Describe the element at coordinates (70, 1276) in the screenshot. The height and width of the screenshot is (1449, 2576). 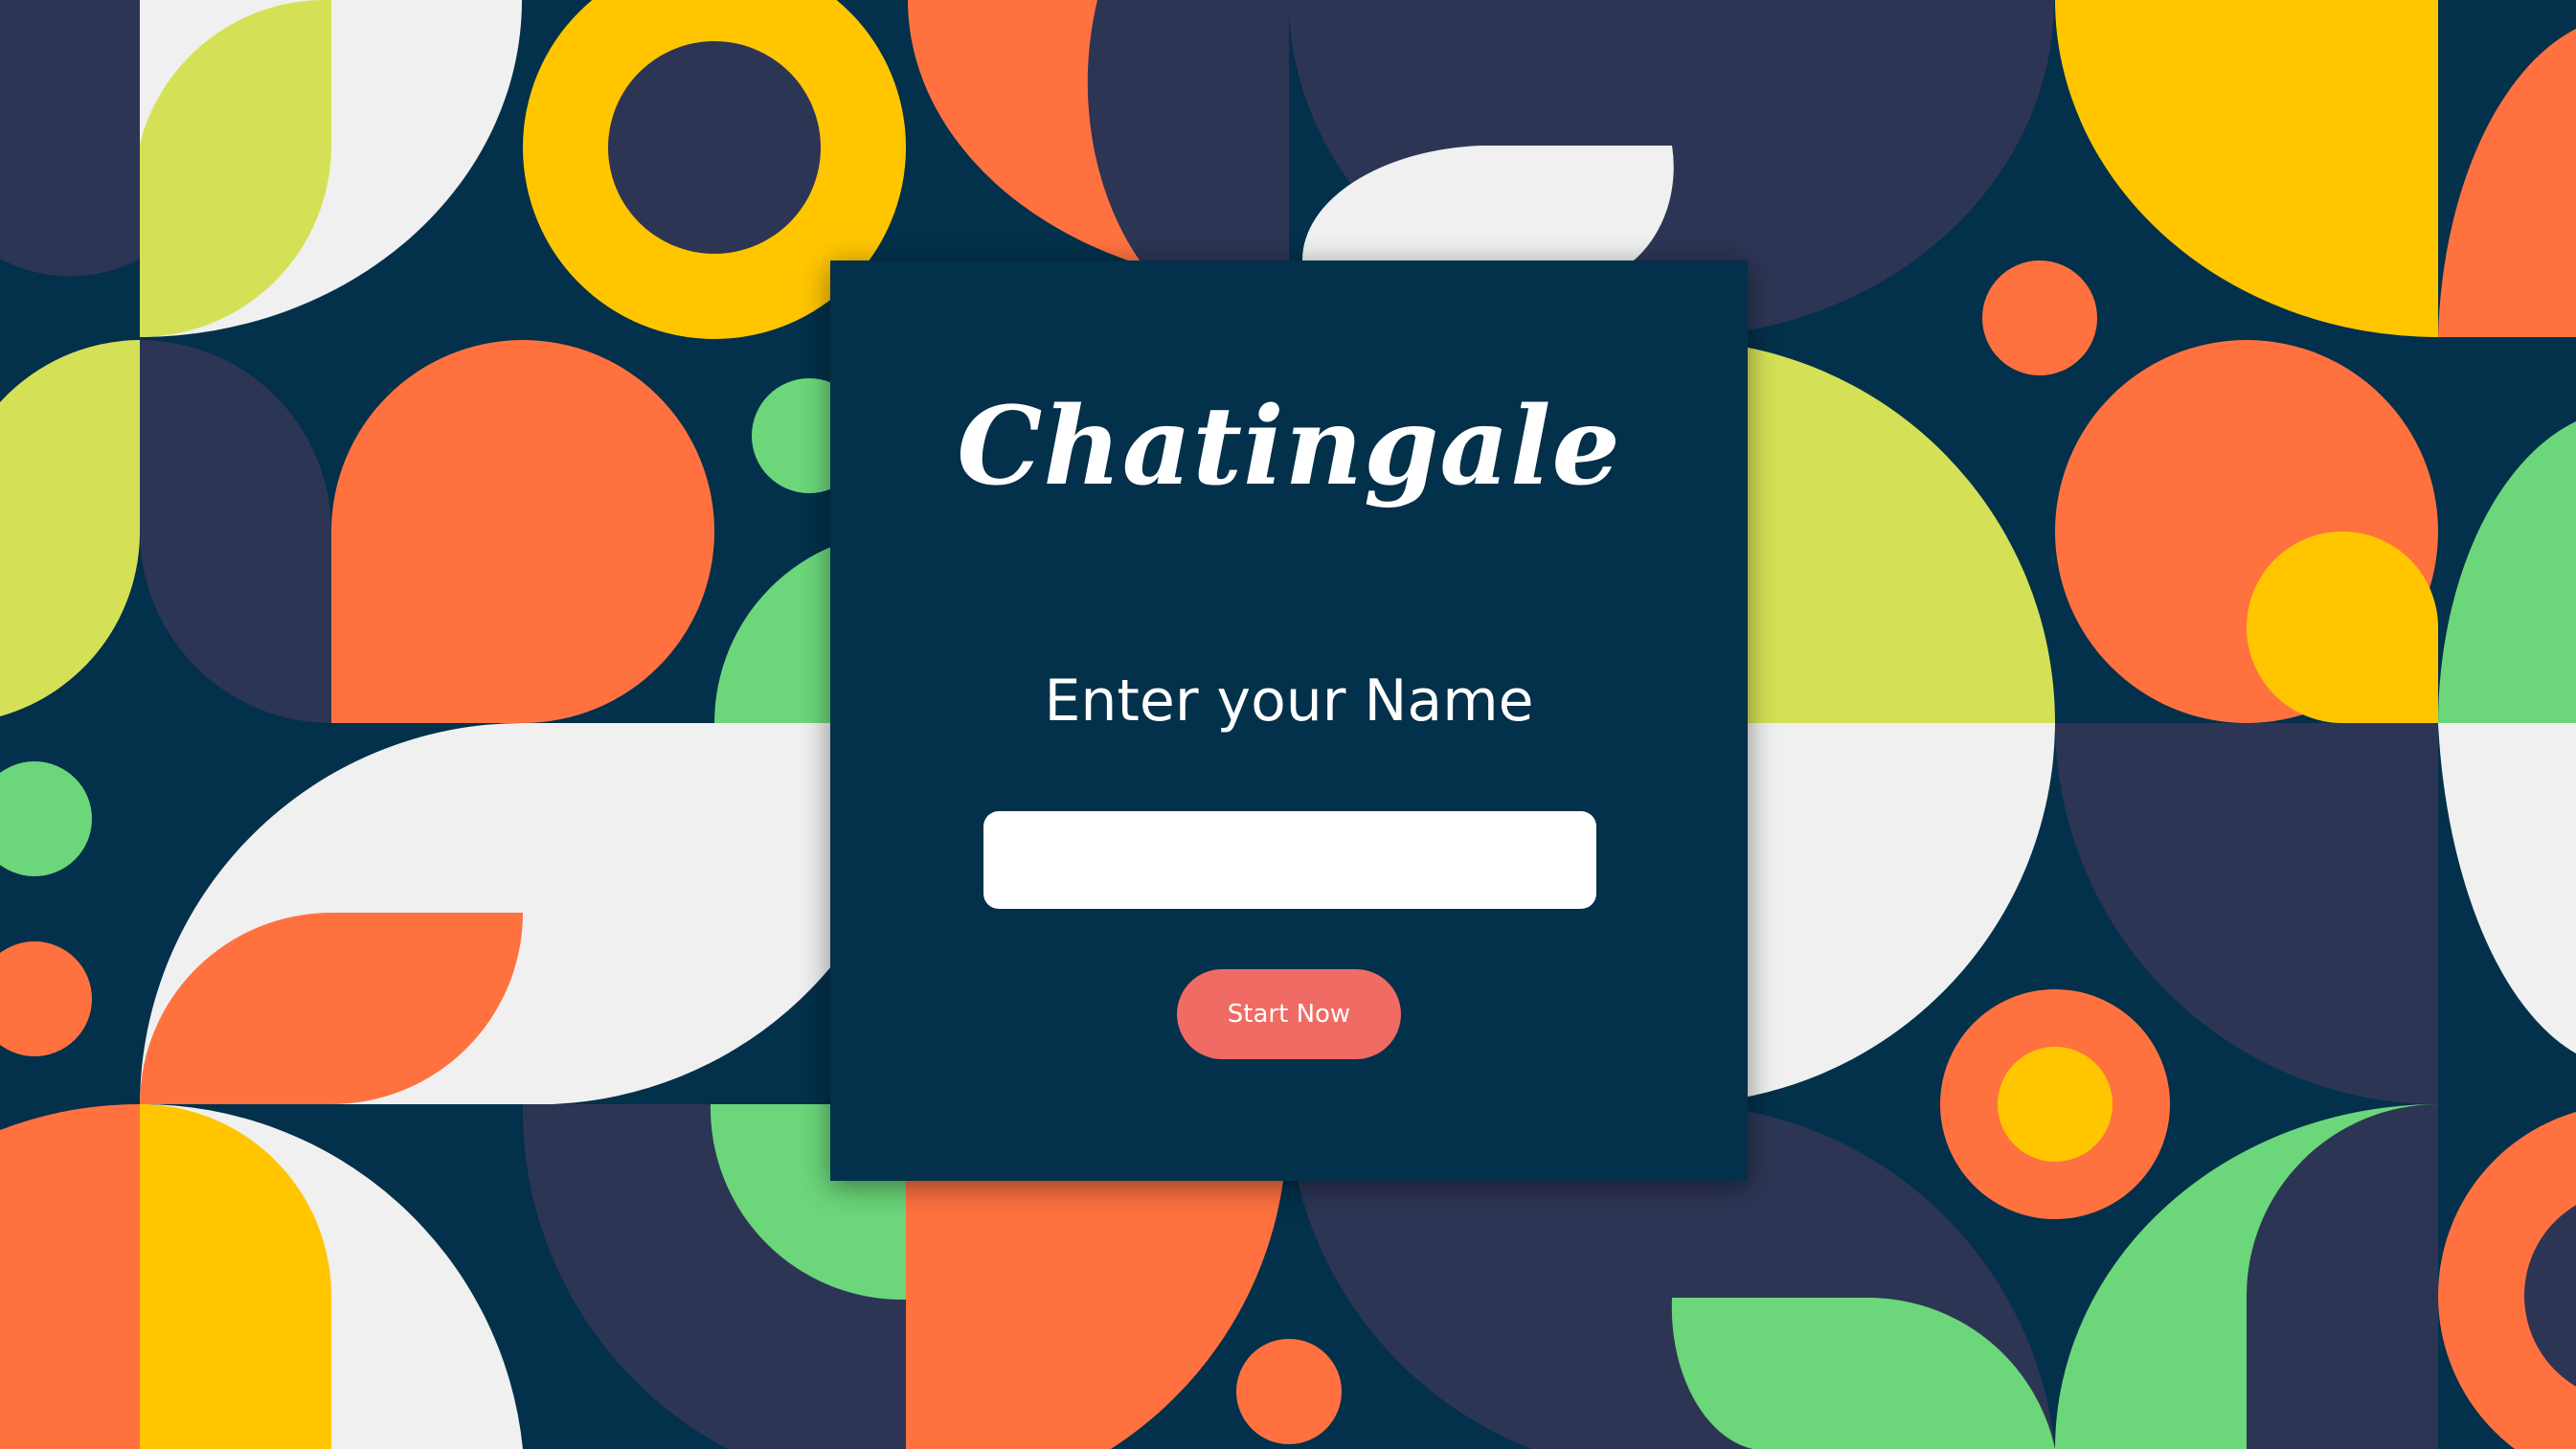
I see `shape-orange-bottom-left` at that location.